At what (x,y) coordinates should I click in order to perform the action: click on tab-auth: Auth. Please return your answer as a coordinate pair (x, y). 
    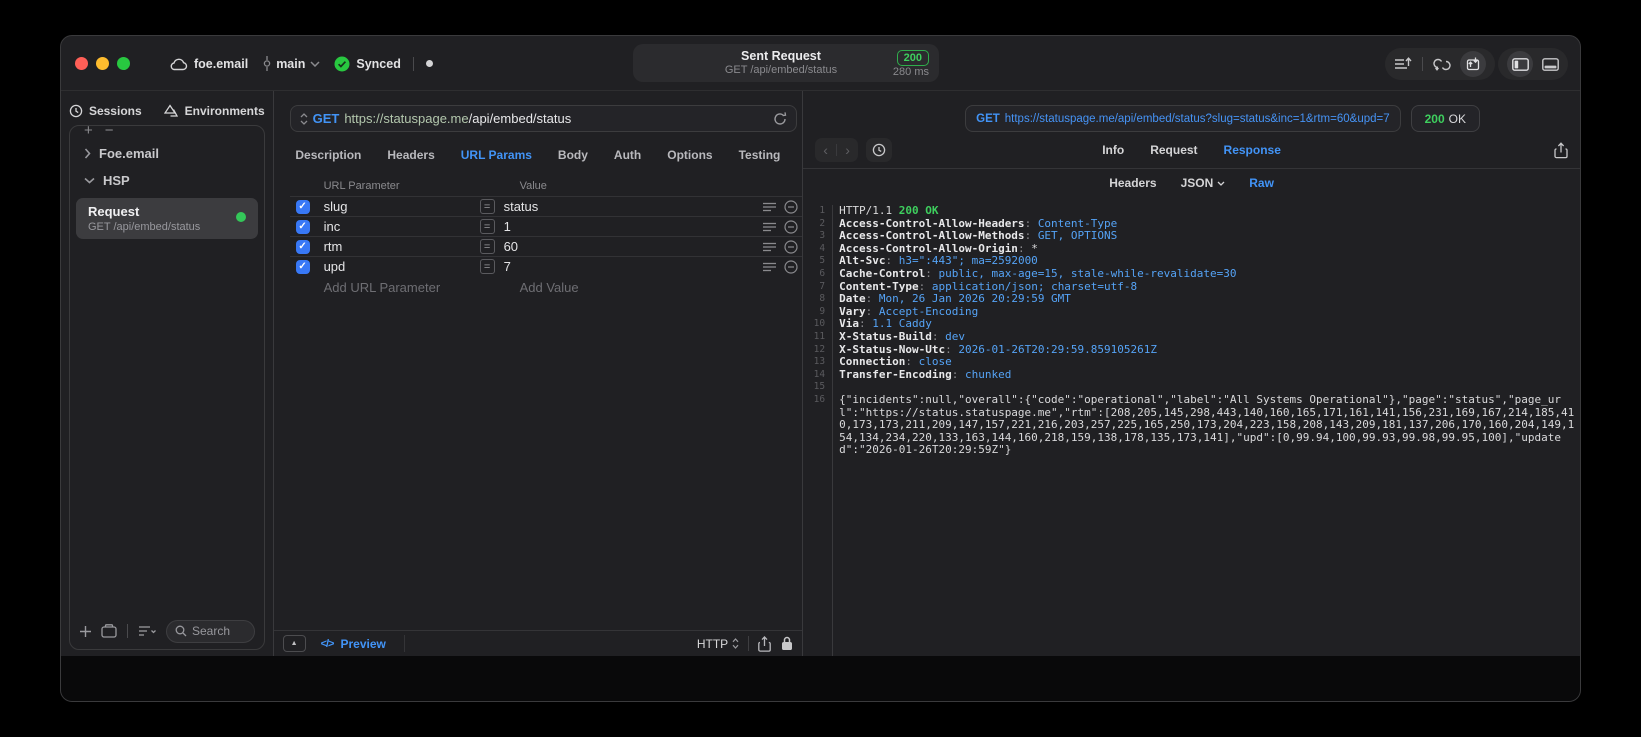
    Looking at the image, I should click on (627, 155).